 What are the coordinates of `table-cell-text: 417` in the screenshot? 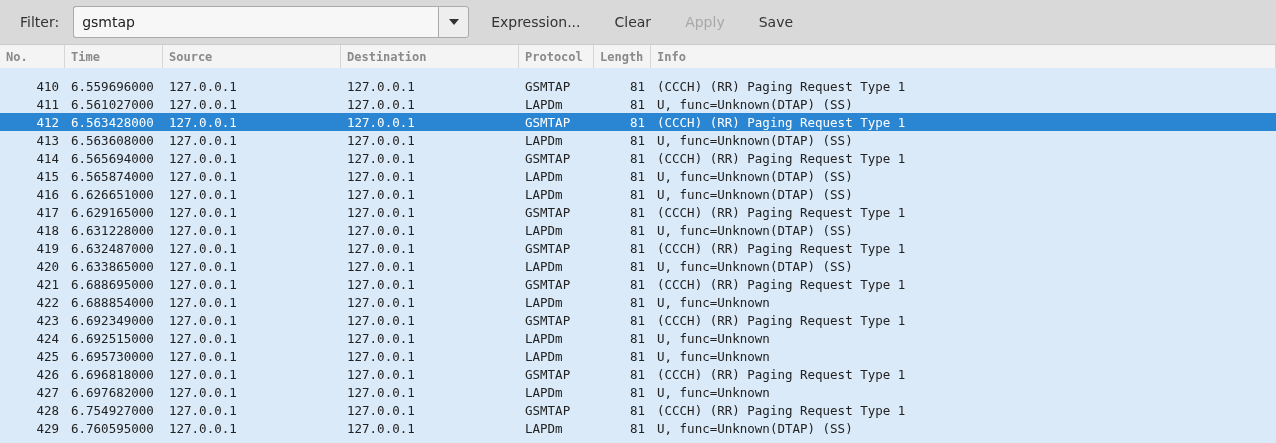 It's located at (47, 212).